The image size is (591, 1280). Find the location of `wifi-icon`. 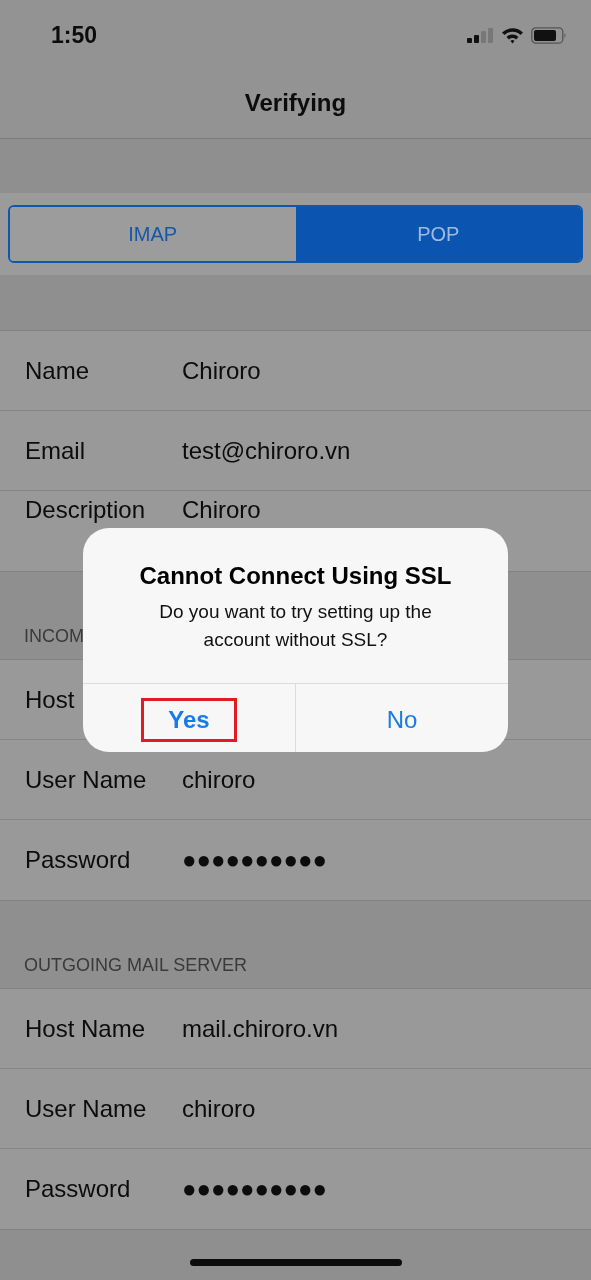

wifi-icon is located at coordinates (512, 35).